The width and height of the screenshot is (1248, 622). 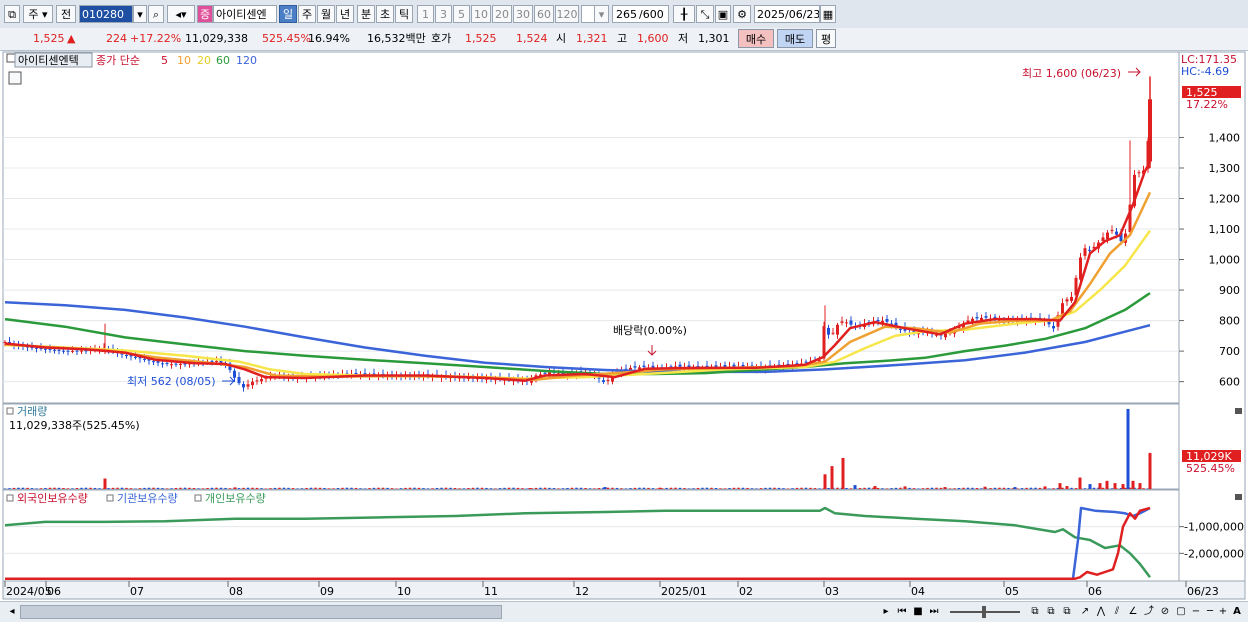 I want to click on window-stack-icon: ⧉, so click(x=1051, y=611).